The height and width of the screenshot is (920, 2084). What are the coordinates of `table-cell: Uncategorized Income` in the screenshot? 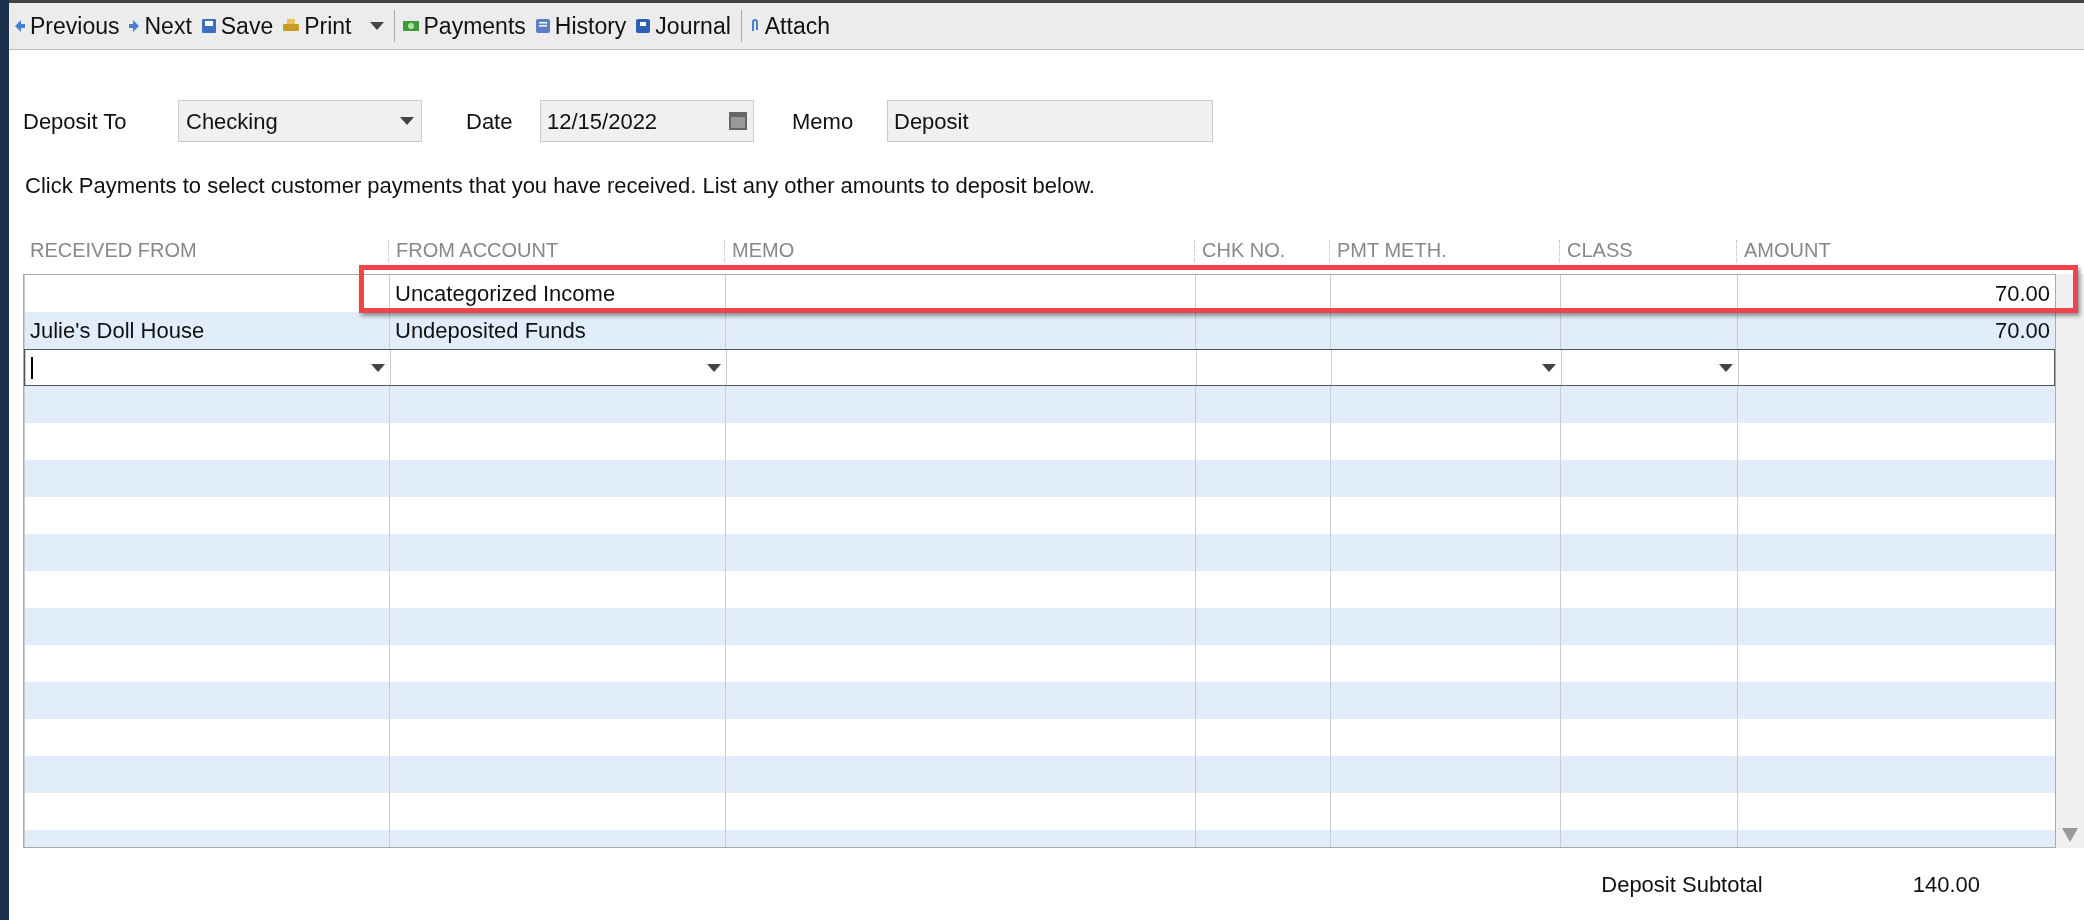 It's located at (557, 293).